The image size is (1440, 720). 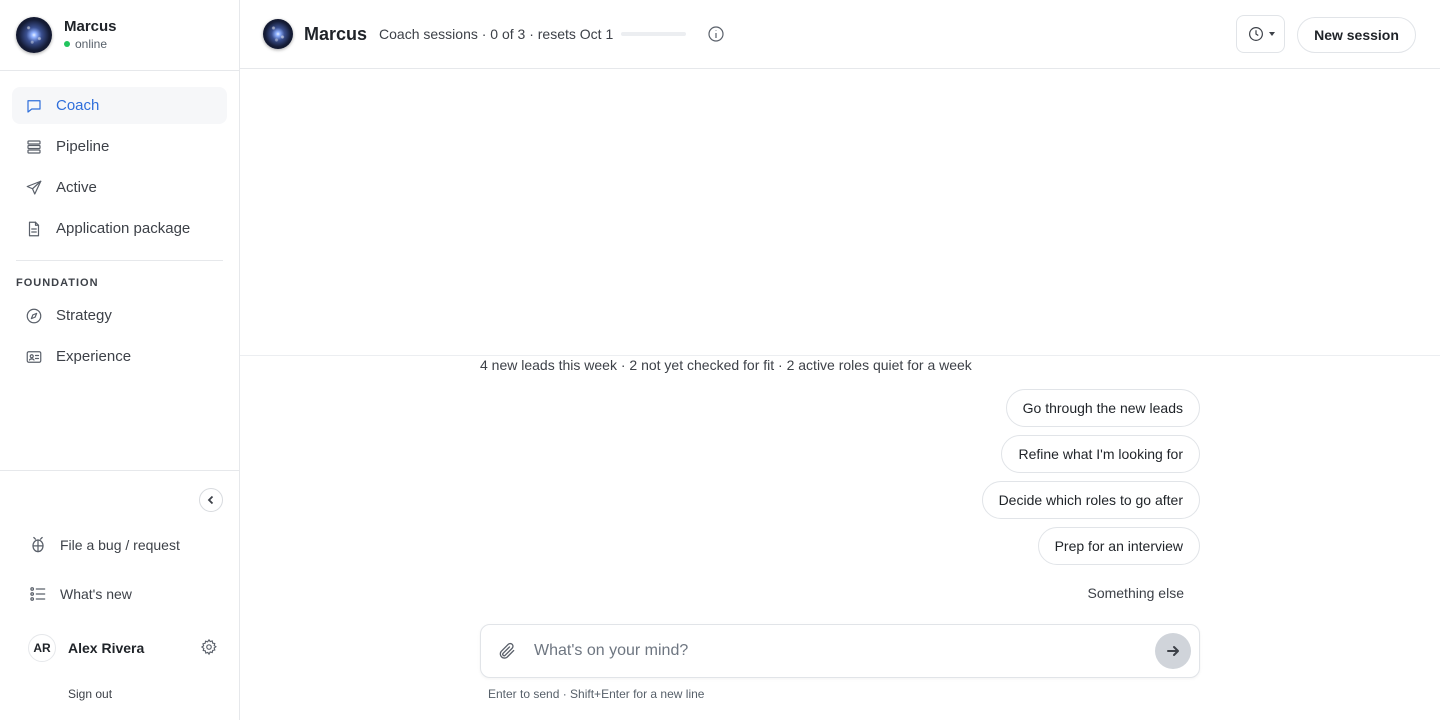 I want to click on section-label-foundation: FOUNDATION, so click(x=57, y=283).